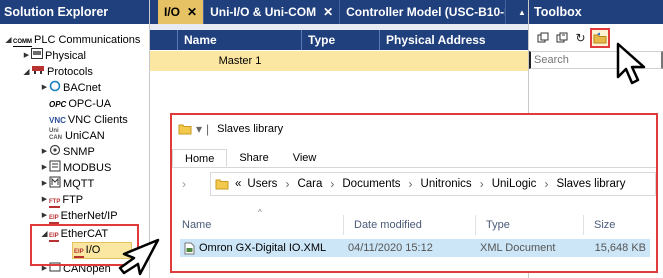  I want to click on file-explorer-titlebar: ▾ | Slaves library, so click(414, 129).